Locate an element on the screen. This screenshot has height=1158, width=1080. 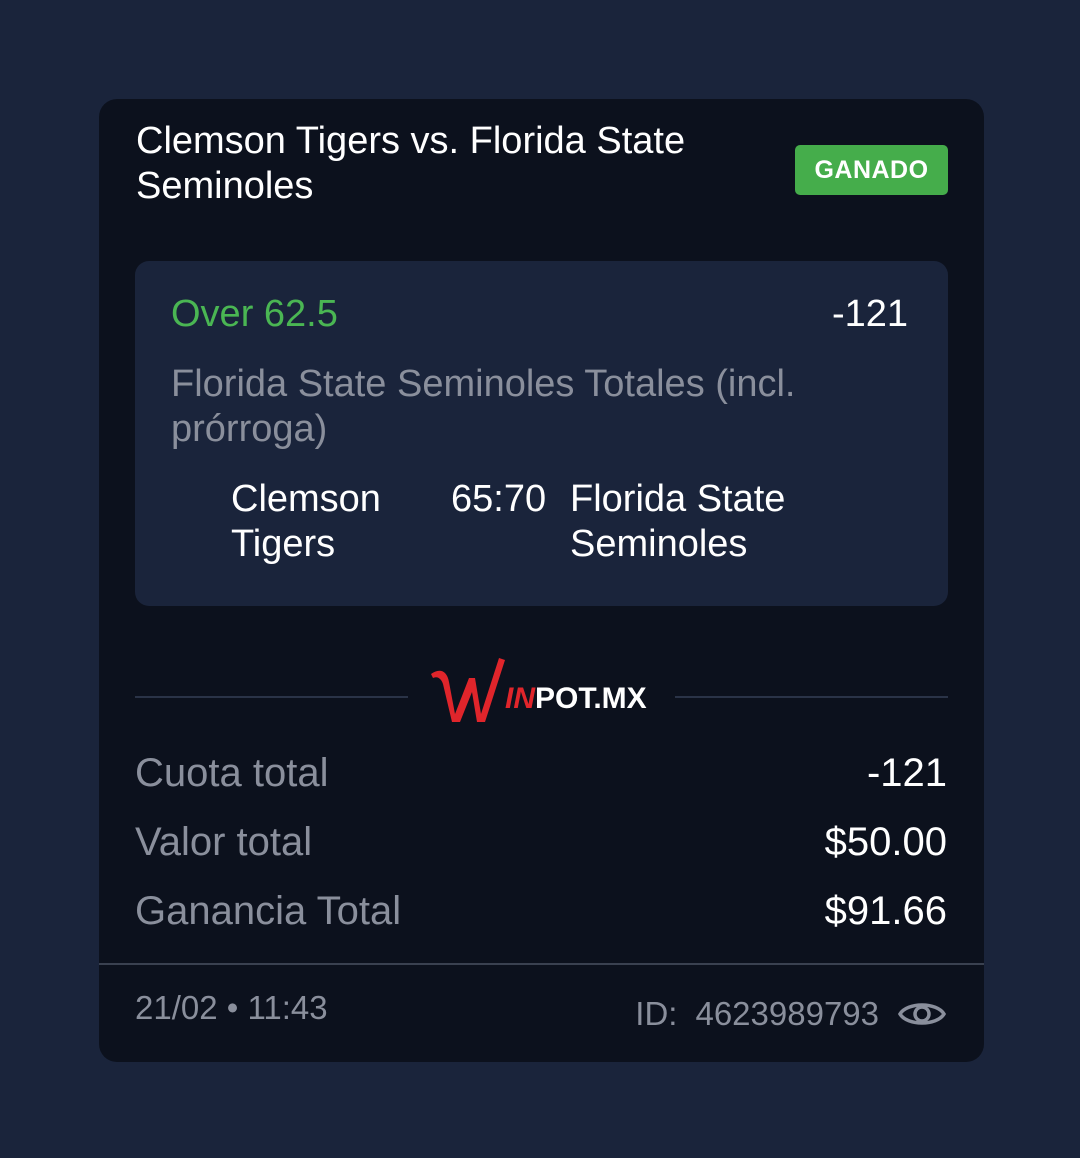
divider-right is located at coordinates (811, 697).